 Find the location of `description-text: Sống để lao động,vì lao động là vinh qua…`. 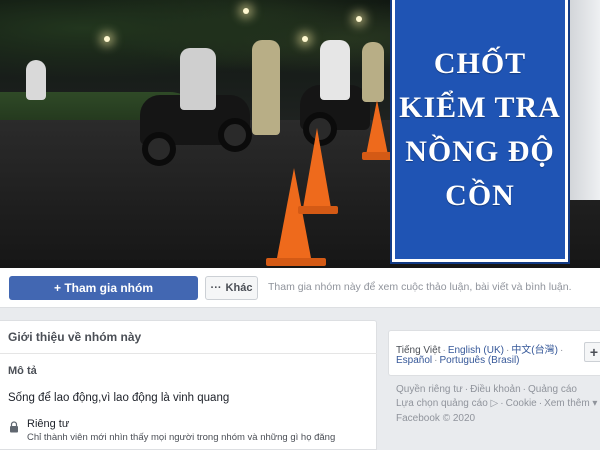

description-text: Sống để lao động,vì lao động là vinh qua… is located at coordinates (119, 398).